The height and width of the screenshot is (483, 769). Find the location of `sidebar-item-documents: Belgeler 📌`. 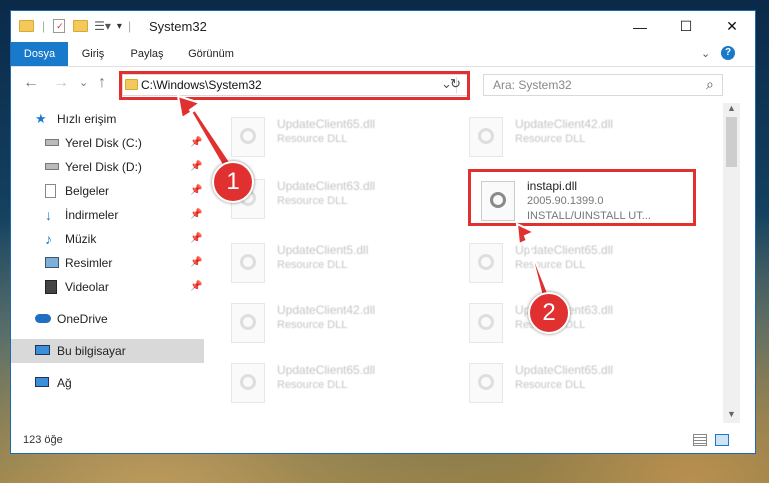

sidebar-item-documents: Belgeler 📌 is located at coordinates (107, 191).